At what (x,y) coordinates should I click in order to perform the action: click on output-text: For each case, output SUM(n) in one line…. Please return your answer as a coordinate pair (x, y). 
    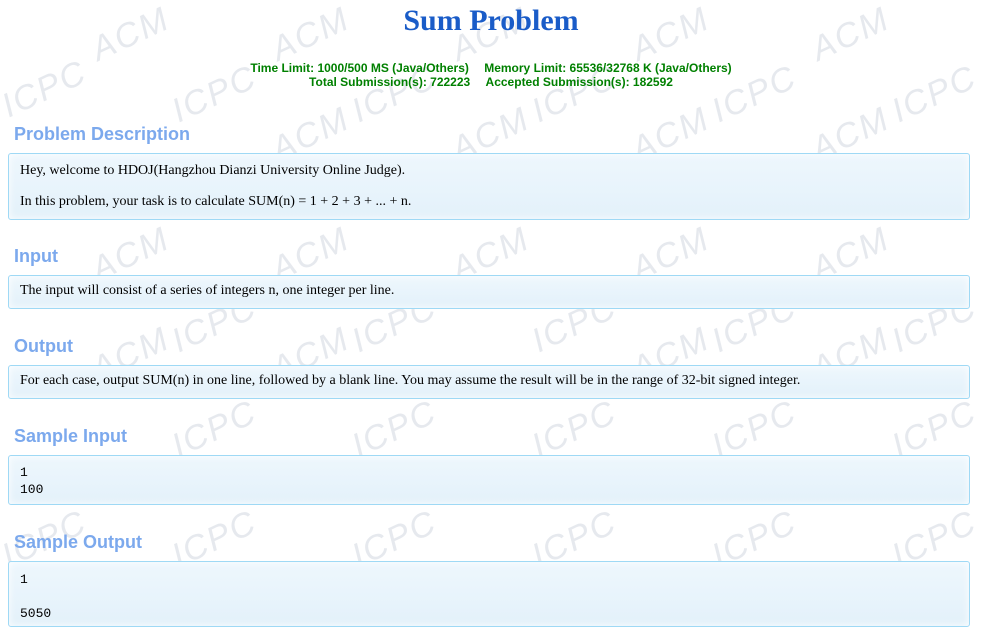
    Looking at the image, I should click on (410, 380).